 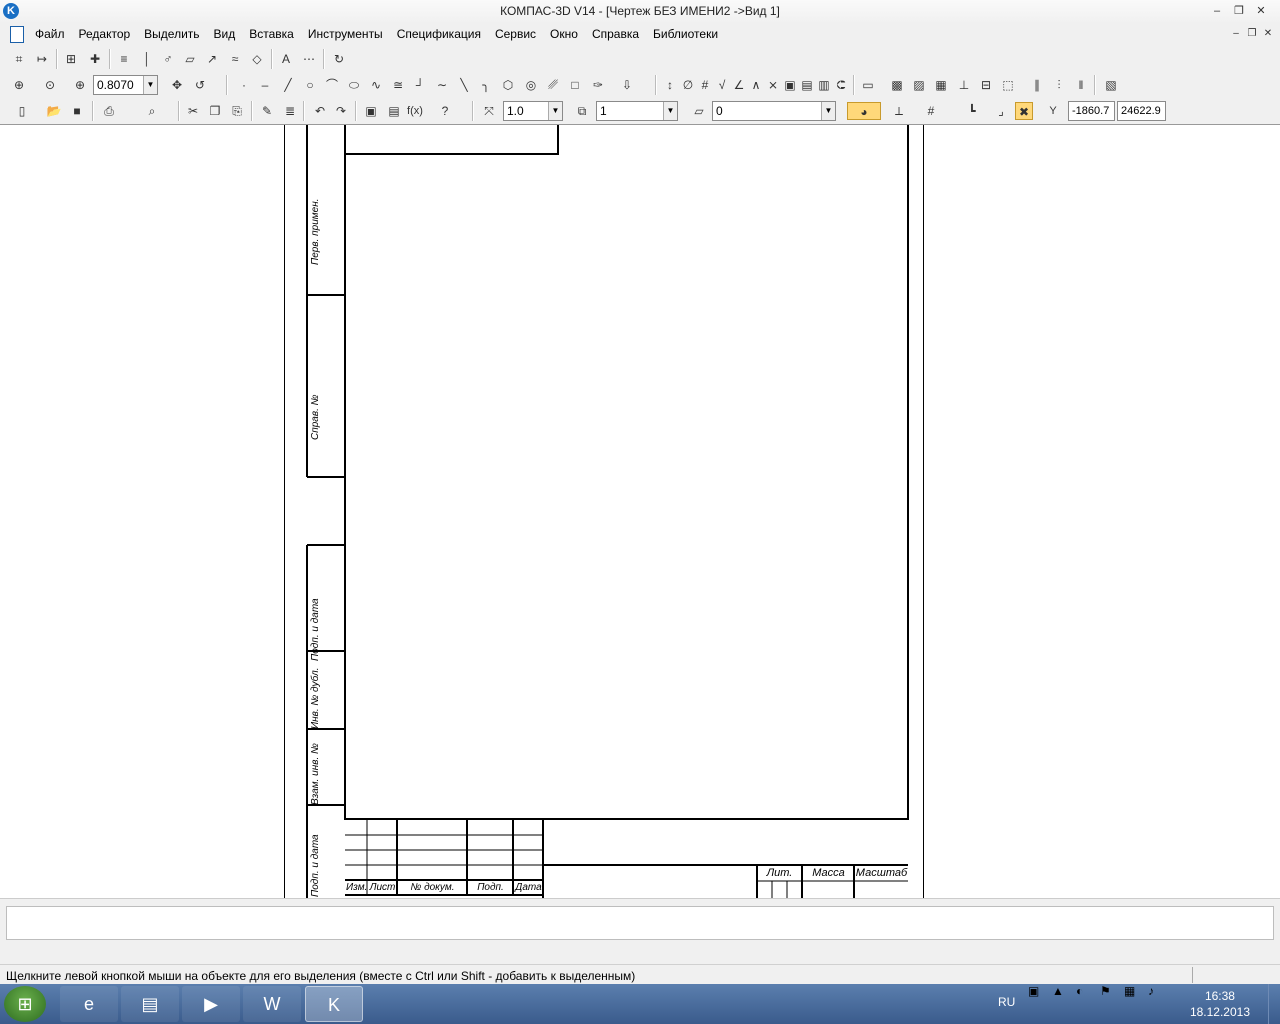 I want to click on grid-dimension-icon: #, so click(x=705, y=85).